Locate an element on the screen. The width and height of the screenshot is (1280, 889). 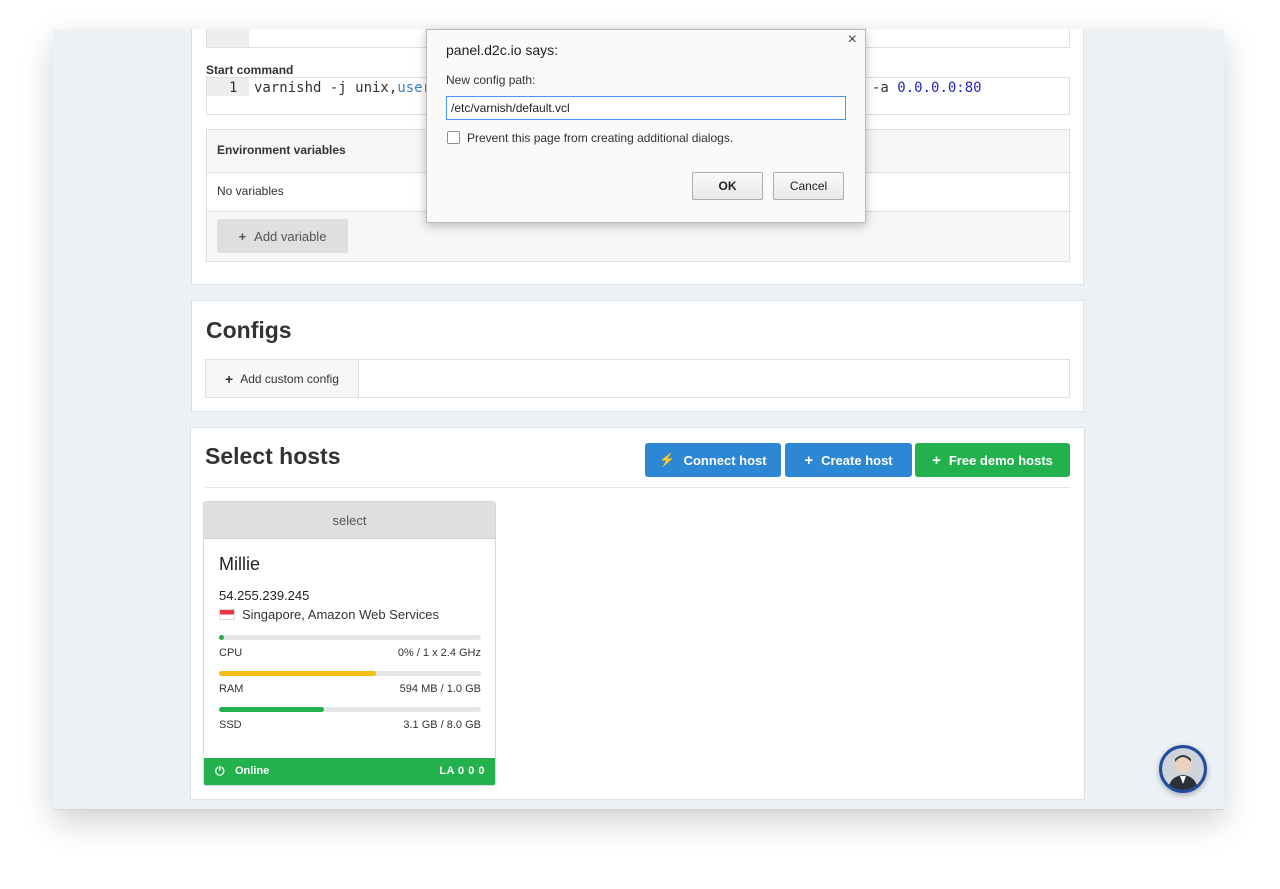
cpu-bar-fill is located at coordinates (222, 637).